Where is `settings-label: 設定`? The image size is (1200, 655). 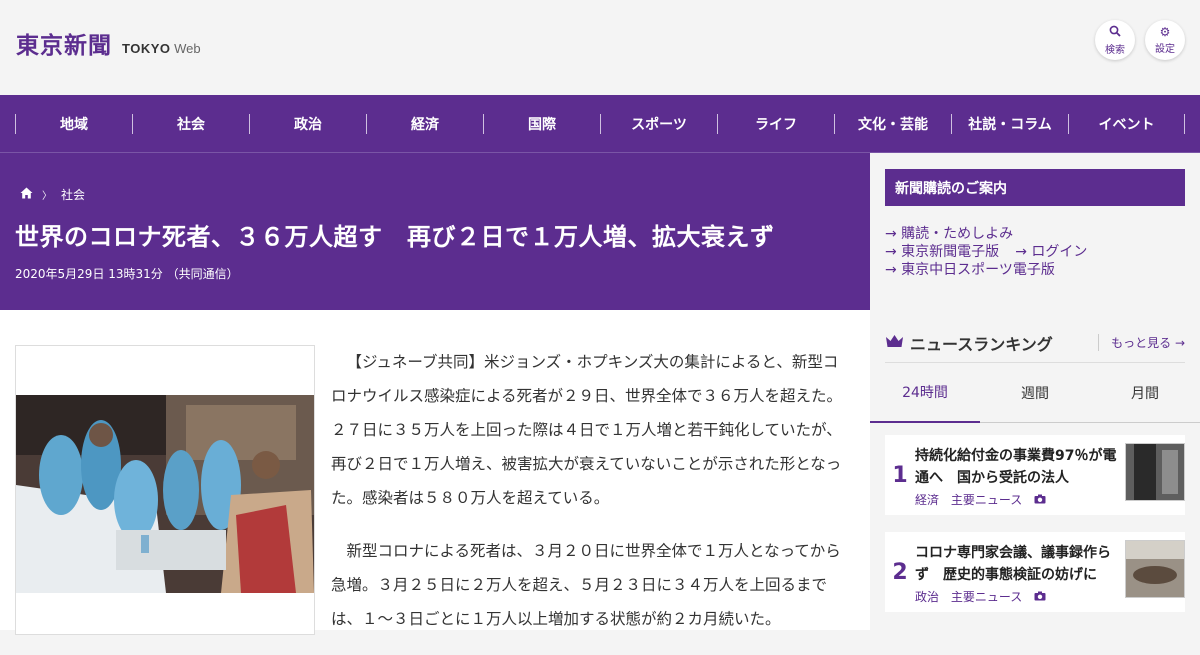 settings-label: 設定 is located at coordinates (1165, 49).